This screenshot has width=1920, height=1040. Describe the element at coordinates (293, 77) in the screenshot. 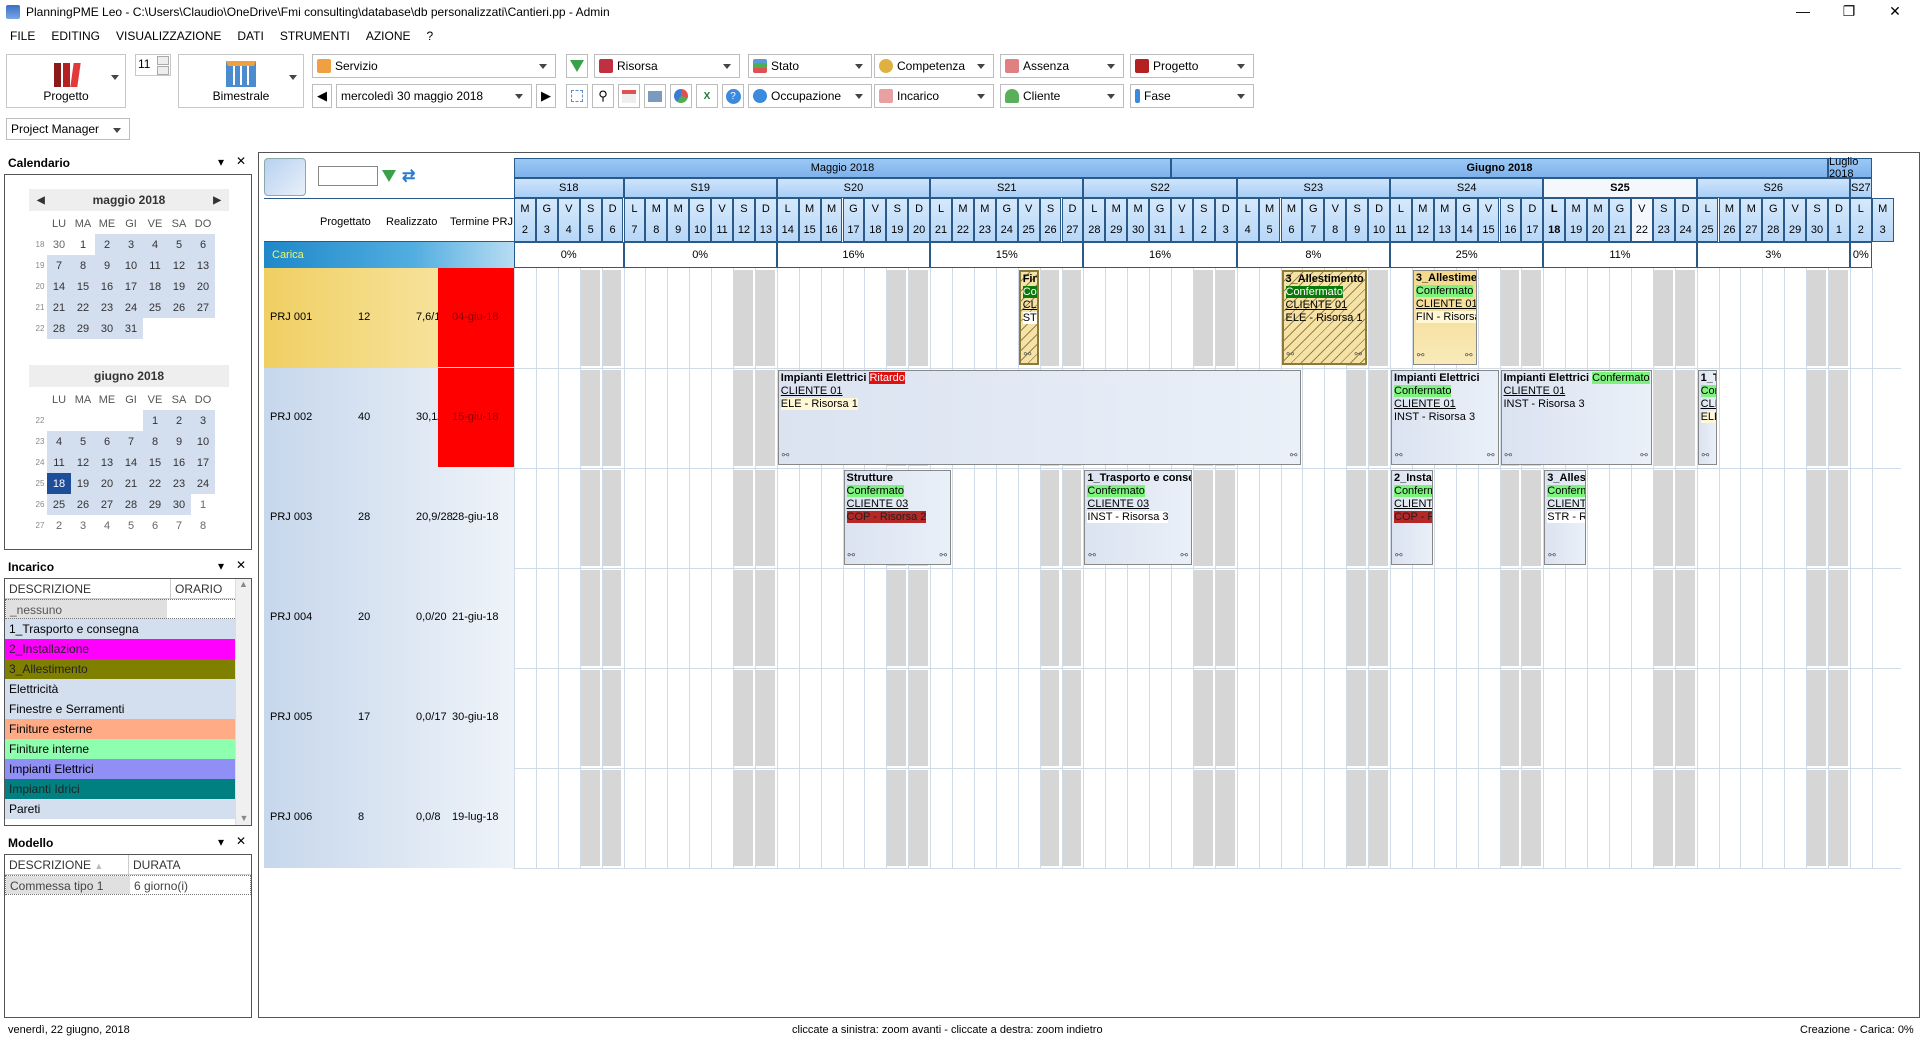

I see `chevron-down-icon` at that location.